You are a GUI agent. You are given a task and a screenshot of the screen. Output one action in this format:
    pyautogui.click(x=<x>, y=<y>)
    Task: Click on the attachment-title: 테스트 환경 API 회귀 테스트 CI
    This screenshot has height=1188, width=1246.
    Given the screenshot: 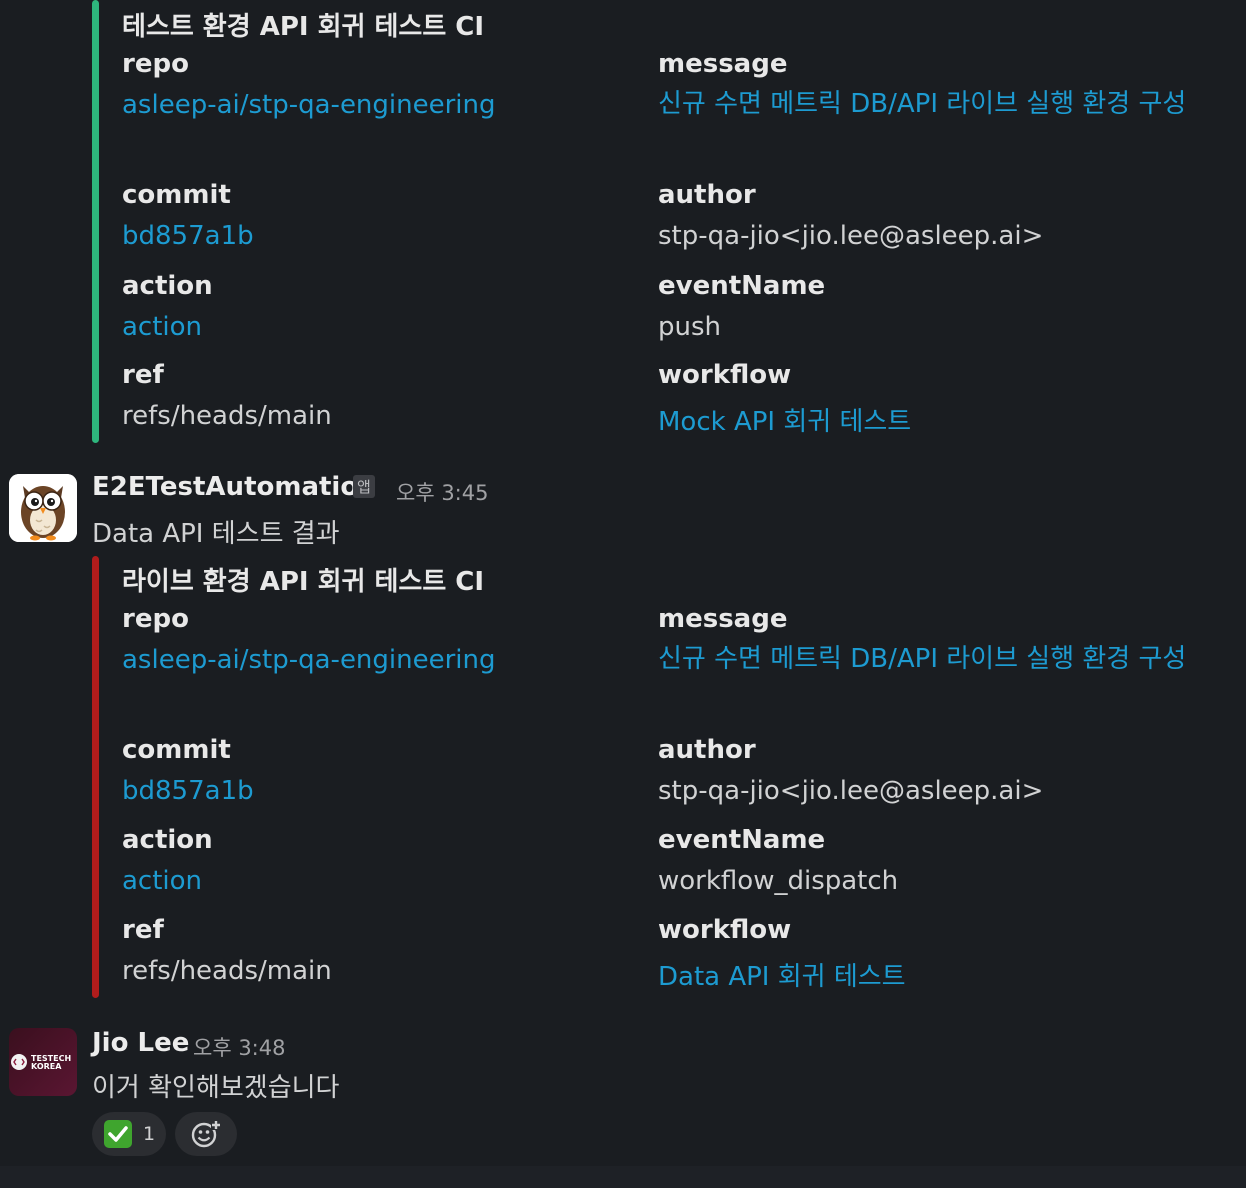 What is the action you would take?
    pyautogui.click(x=303, y=27)
    